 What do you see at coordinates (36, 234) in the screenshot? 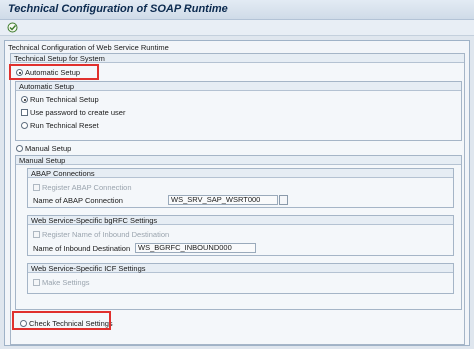
I see `register-inbound-destination-checkbox` at bounding box center [36, 234].